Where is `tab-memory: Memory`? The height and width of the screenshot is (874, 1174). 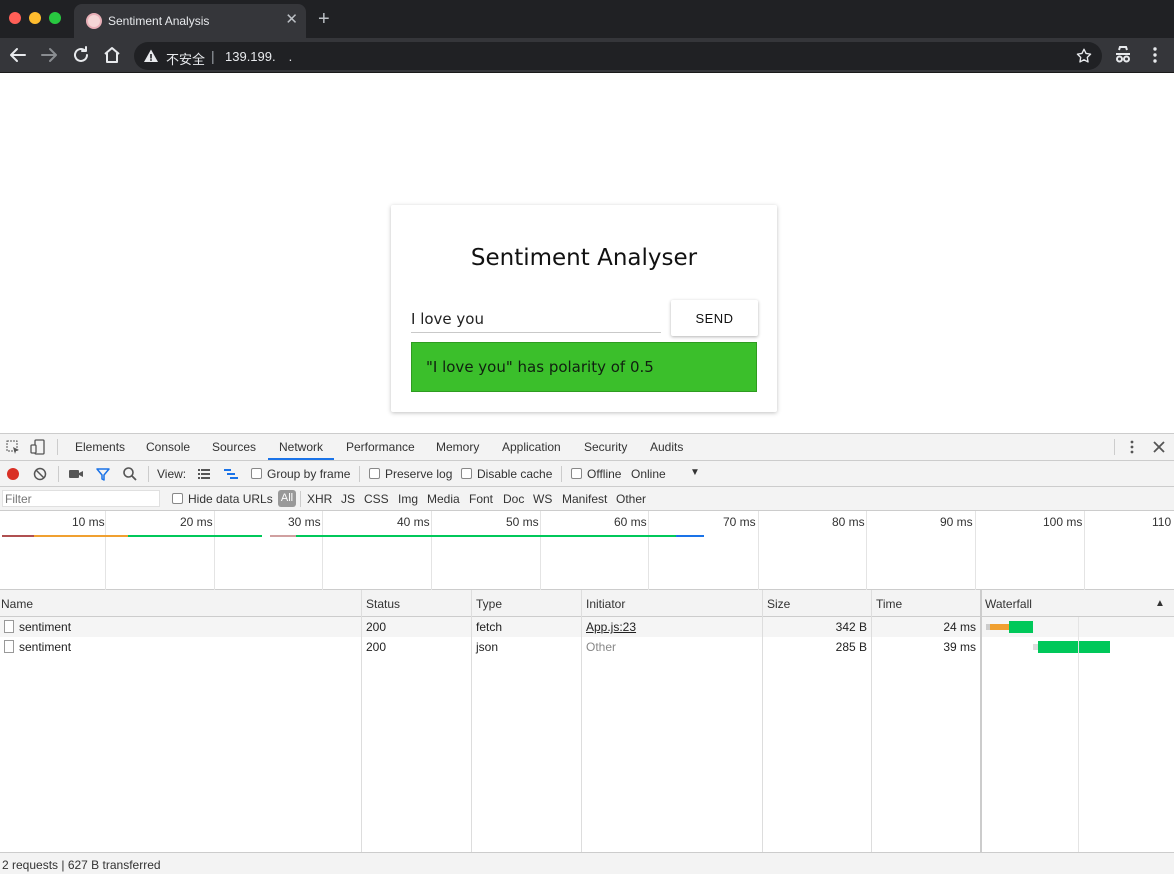 tab-memory: Memory is located at coordinates (457, 447).